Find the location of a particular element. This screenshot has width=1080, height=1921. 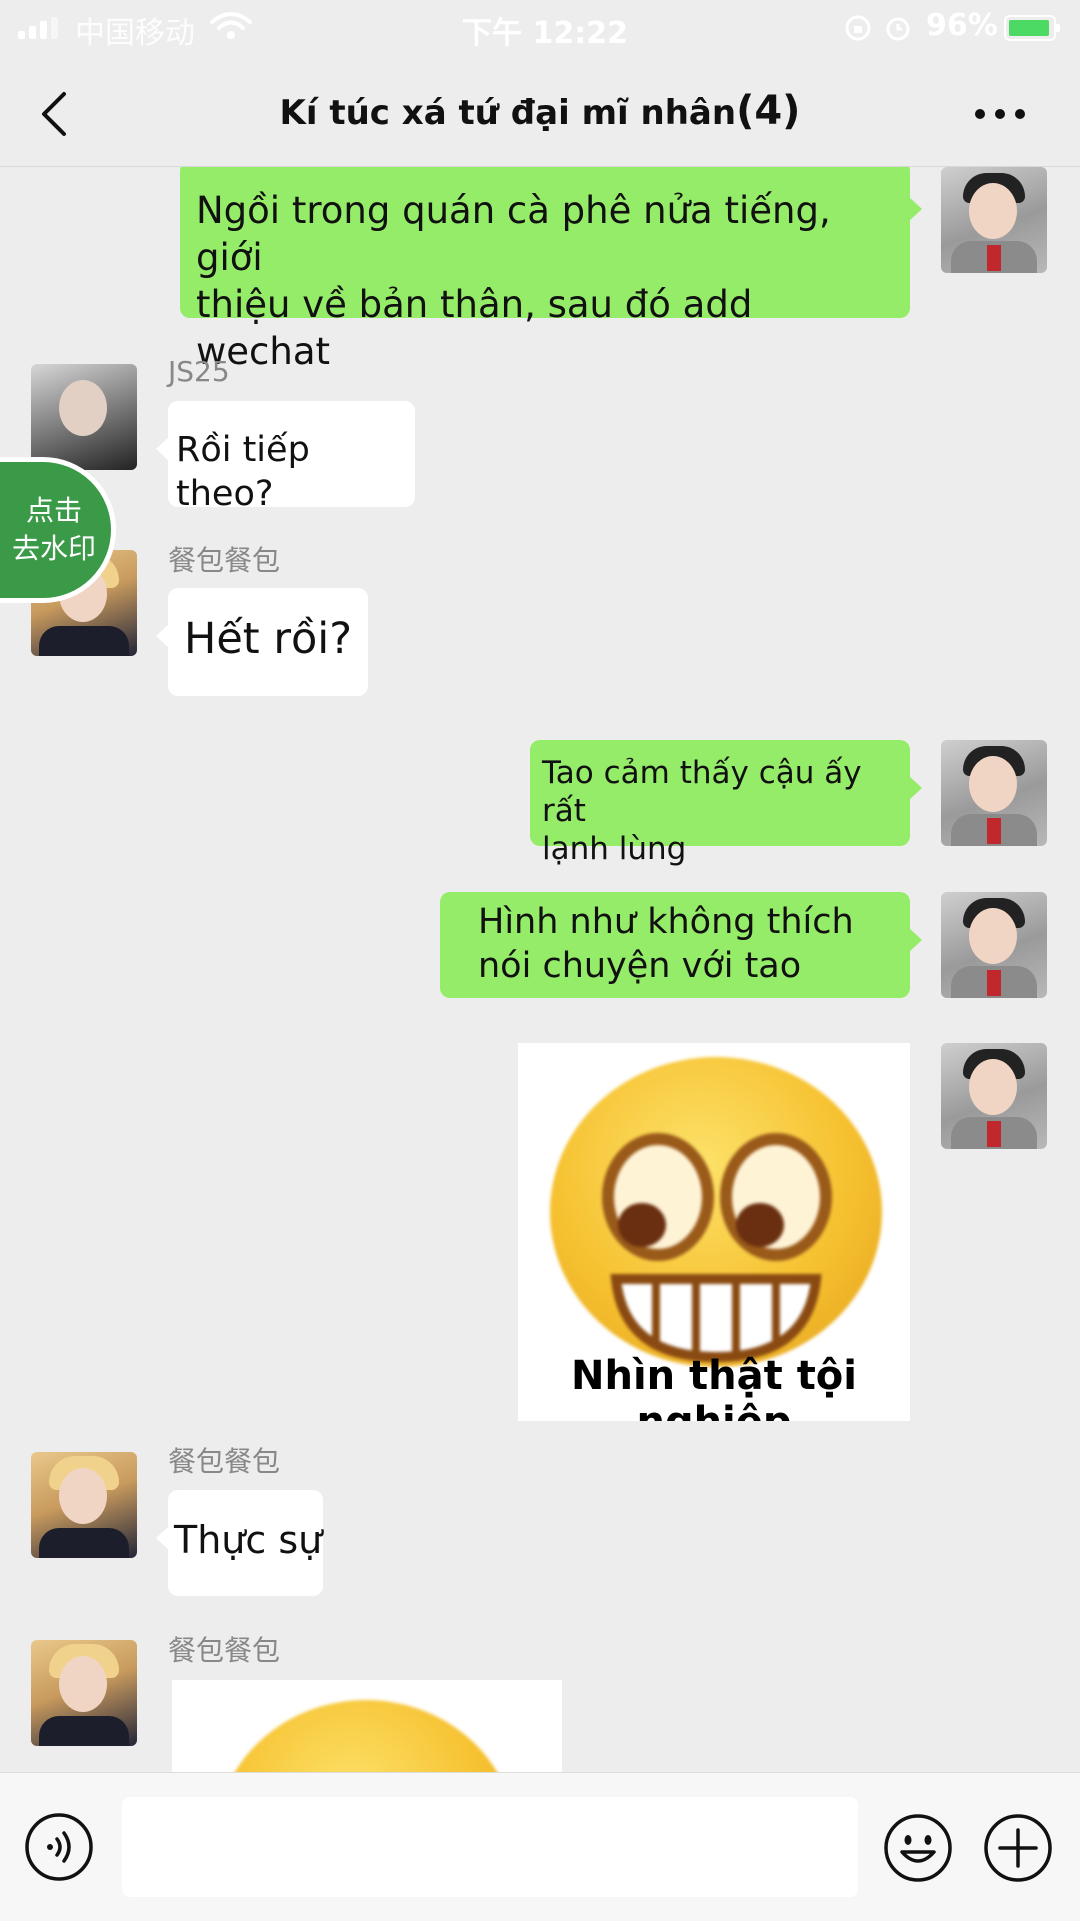

battery-charging-icon is located at coordinates (1032, 28).